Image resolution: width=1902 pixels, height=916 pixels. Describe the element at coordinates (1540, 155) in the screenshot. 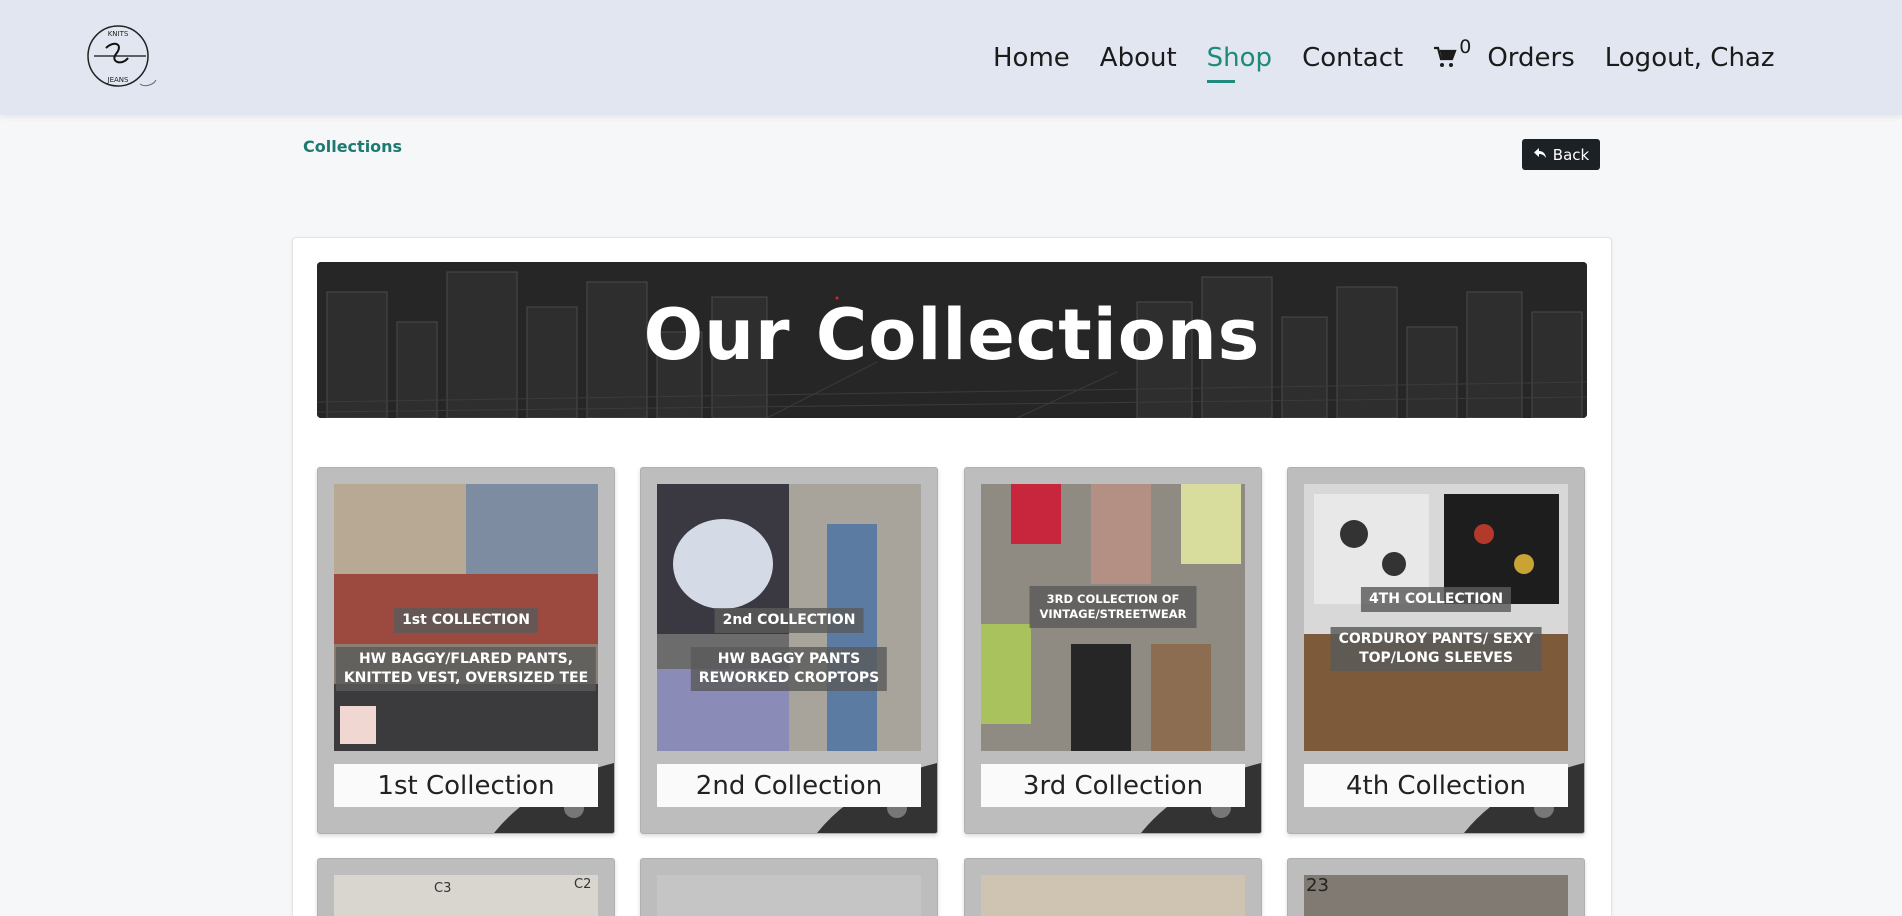

I see `reply-arrow-icon` at that location.